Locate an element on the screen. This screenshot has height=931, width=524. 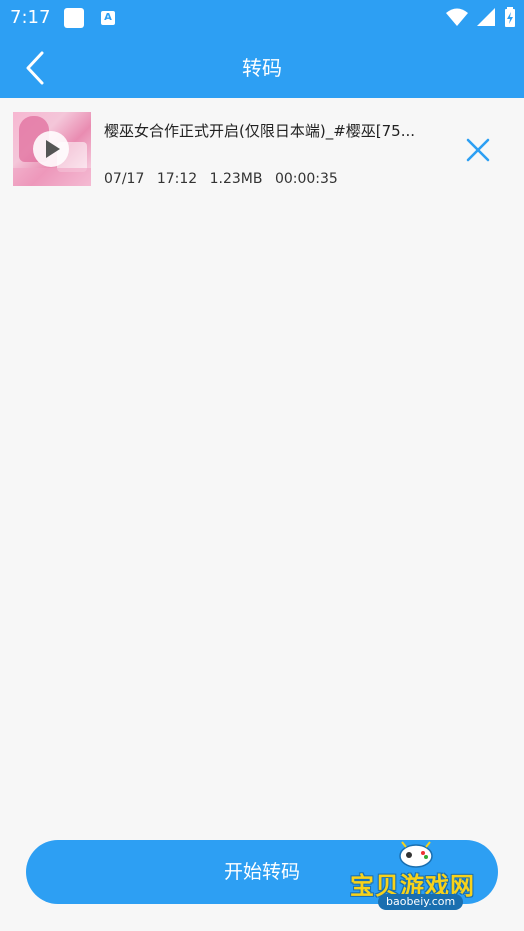
video-size: 1.23MB is located at coordinates (236, 179).